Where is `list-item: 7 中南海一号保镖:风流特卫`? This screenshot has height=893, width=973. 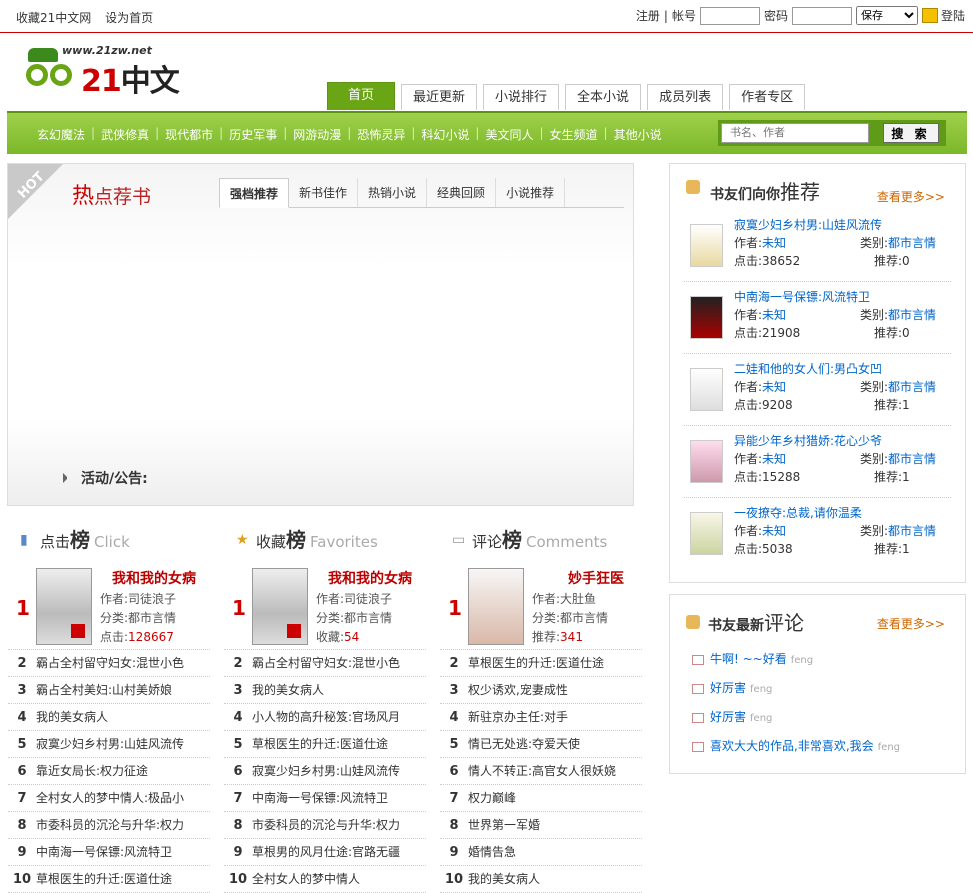 list-item: 7 中南海一号保镖:风流特卫 is located at coordinates (325, 798).